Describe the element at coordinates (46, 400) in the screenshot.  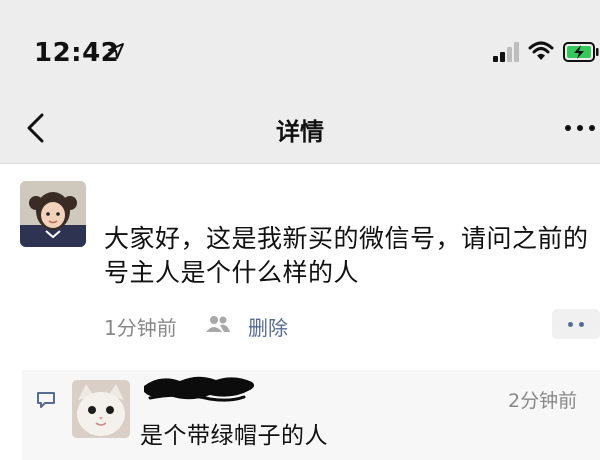
I see `comment-bubble-icon` at that location.